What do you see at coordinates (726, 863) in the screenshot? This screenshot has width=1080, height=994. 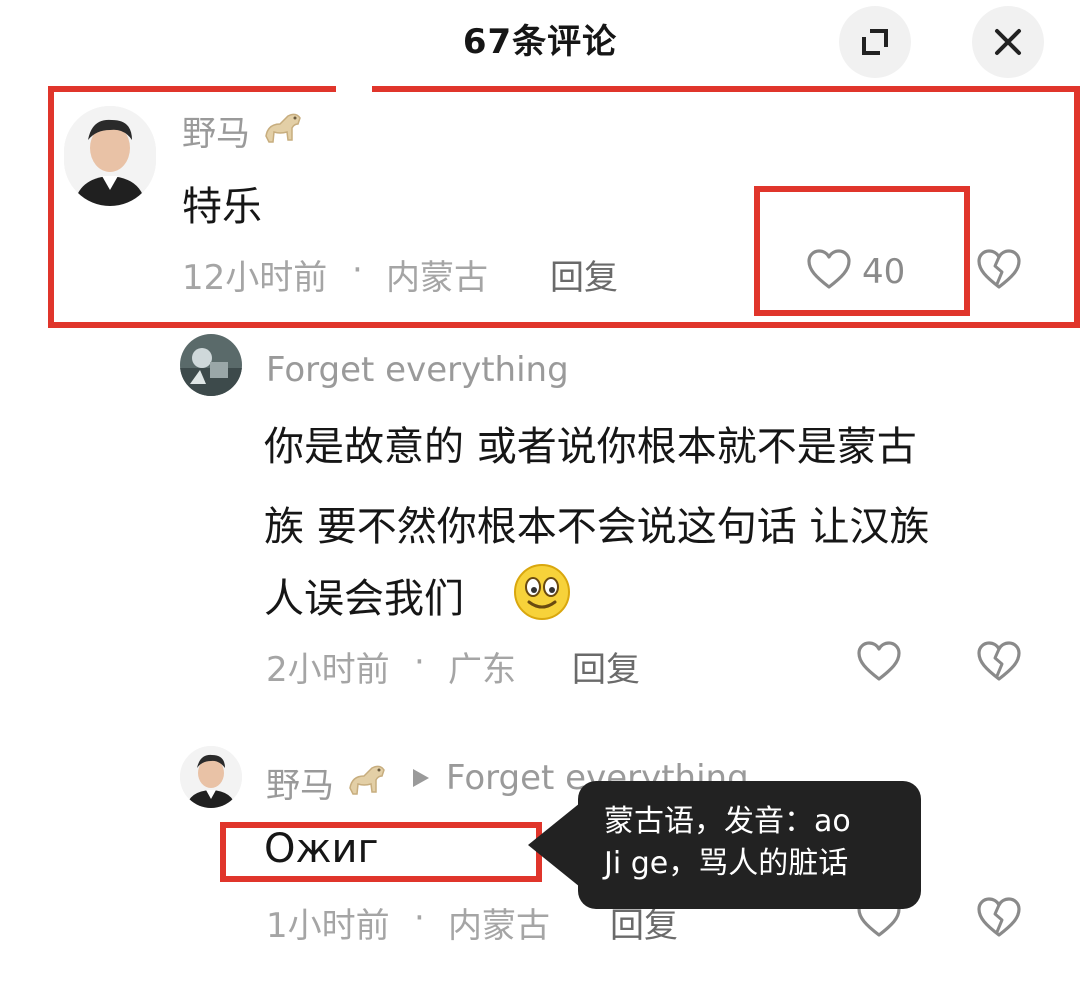 I see `tooltip-line: Ji ge，骂人的脏话` at bounding box center [726, 863].